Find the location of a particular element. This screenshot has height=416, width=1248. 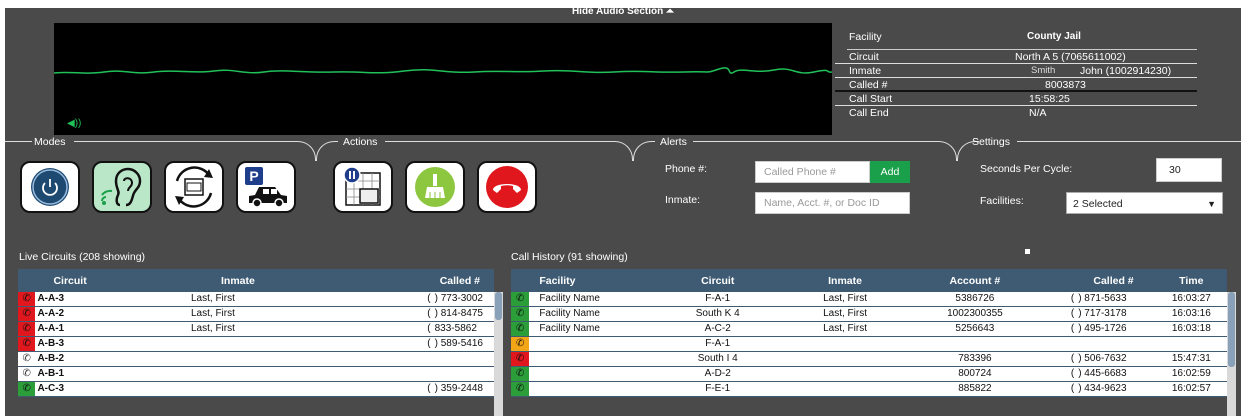

table-row: ✆ South I 4 783396() 506-7632 15:47:31 is located at coordinates (869, 359).